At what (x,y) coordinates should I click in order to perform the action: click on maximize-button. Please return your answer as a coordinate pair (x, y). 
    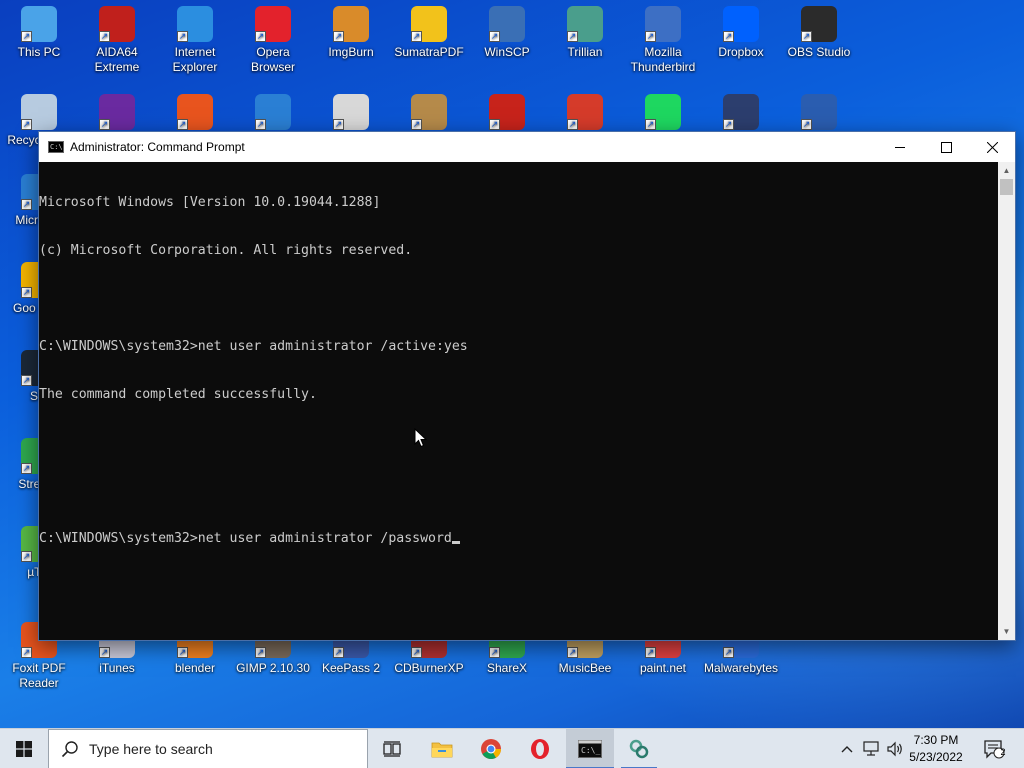
    Looking at the image, I should click on (946, 147).